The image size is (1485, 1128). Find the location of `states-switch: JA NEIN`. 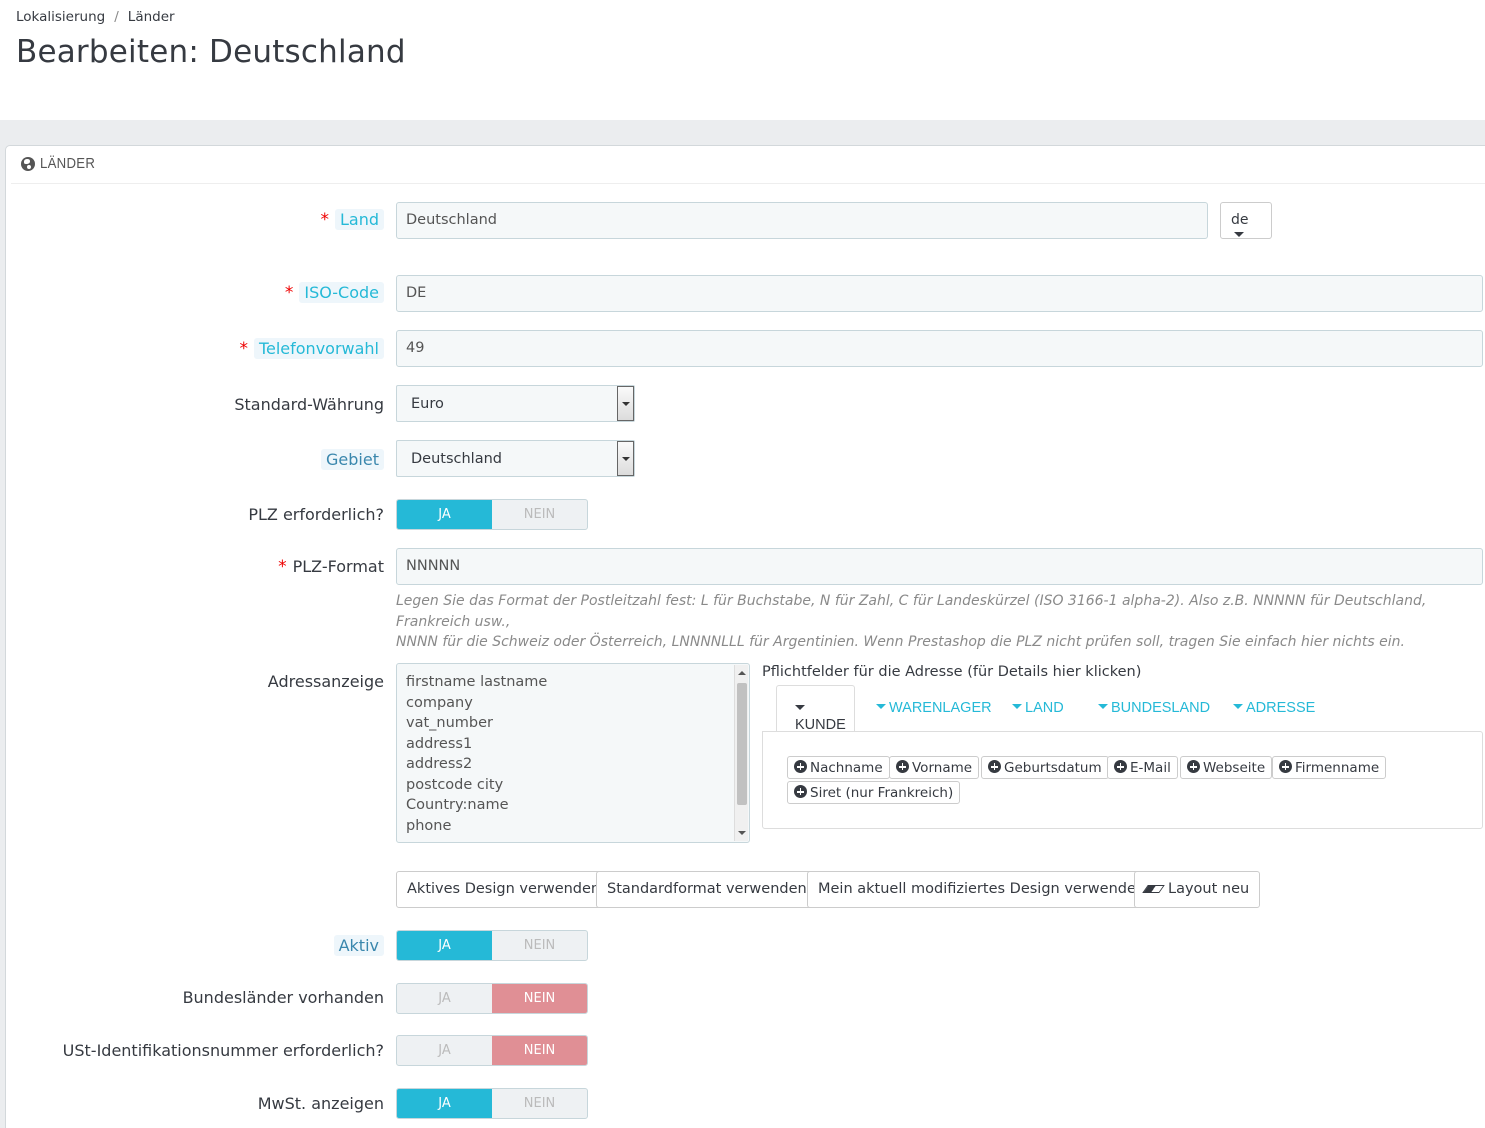

states-switch: JA NEIN is located at coordinates (492, 998).